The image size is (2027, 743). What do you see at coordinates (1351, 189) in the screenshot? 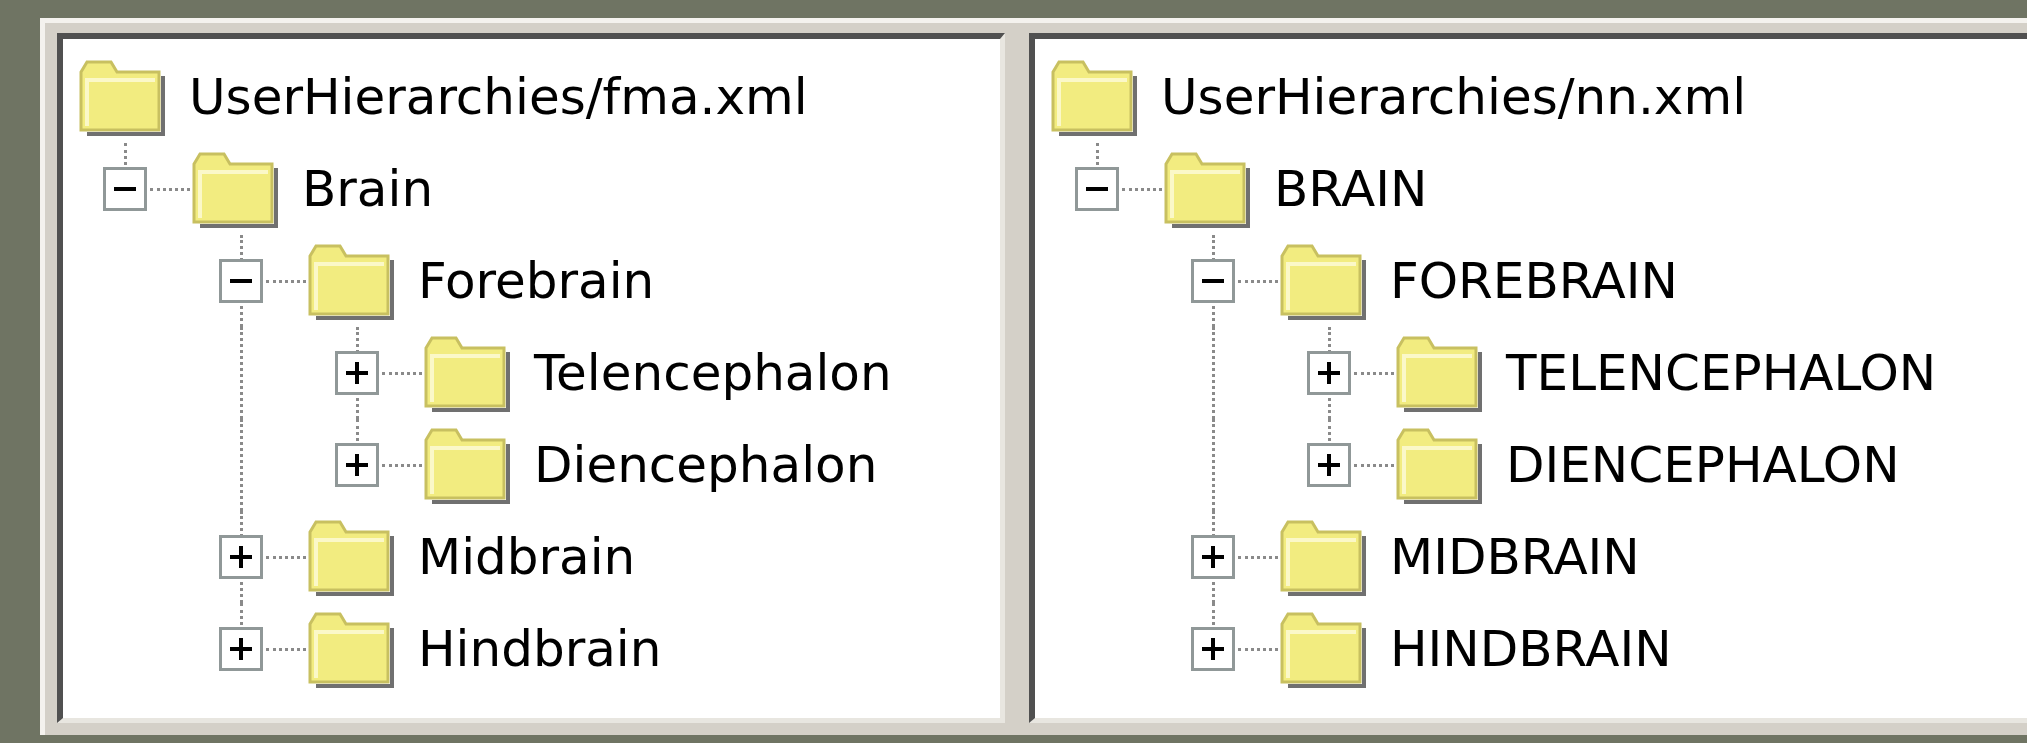
I see `tree-item-label: BRAIN` at bounding box center [1351, 189].